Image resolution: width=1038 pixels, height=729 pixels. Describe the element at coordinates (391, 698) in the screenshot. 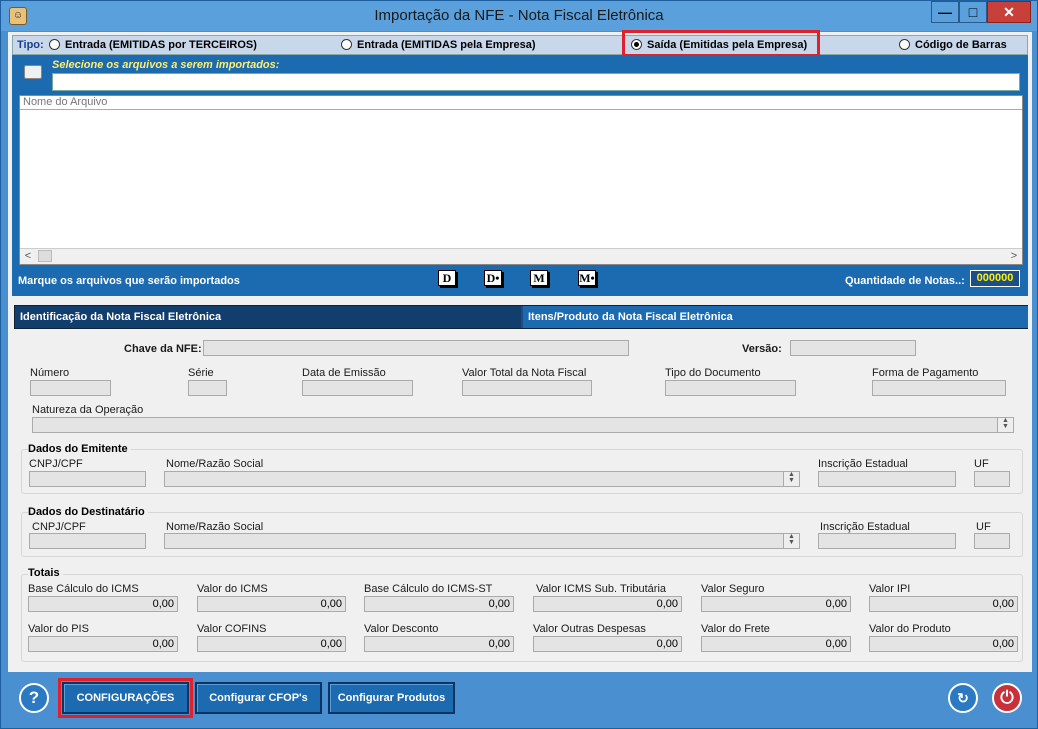

I see `configurar-produtos-button: Configurar Produtos` at that location.